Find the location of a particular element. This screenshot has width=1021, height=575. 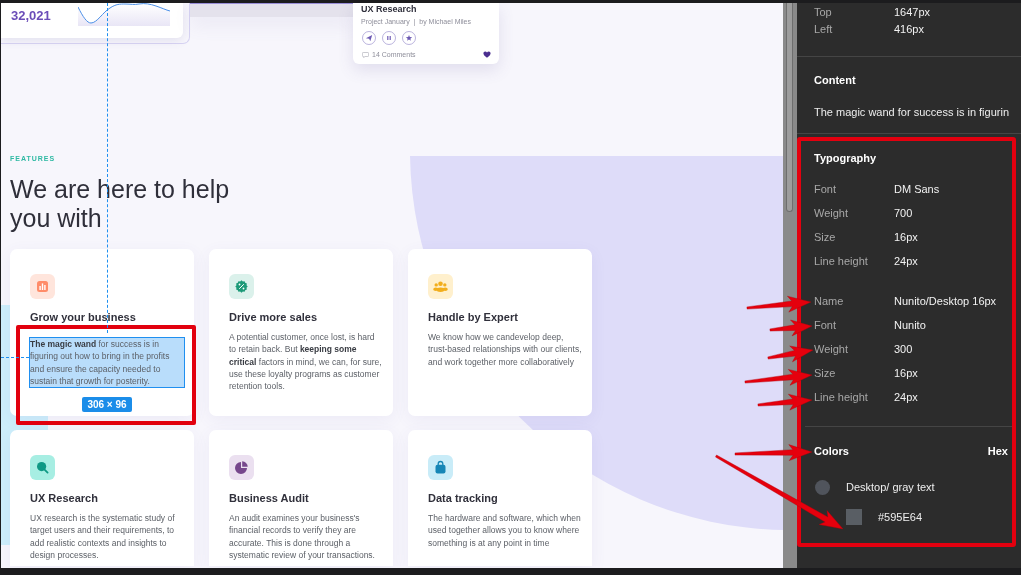

property-value: Nunito is located at coordinates (910, 325).